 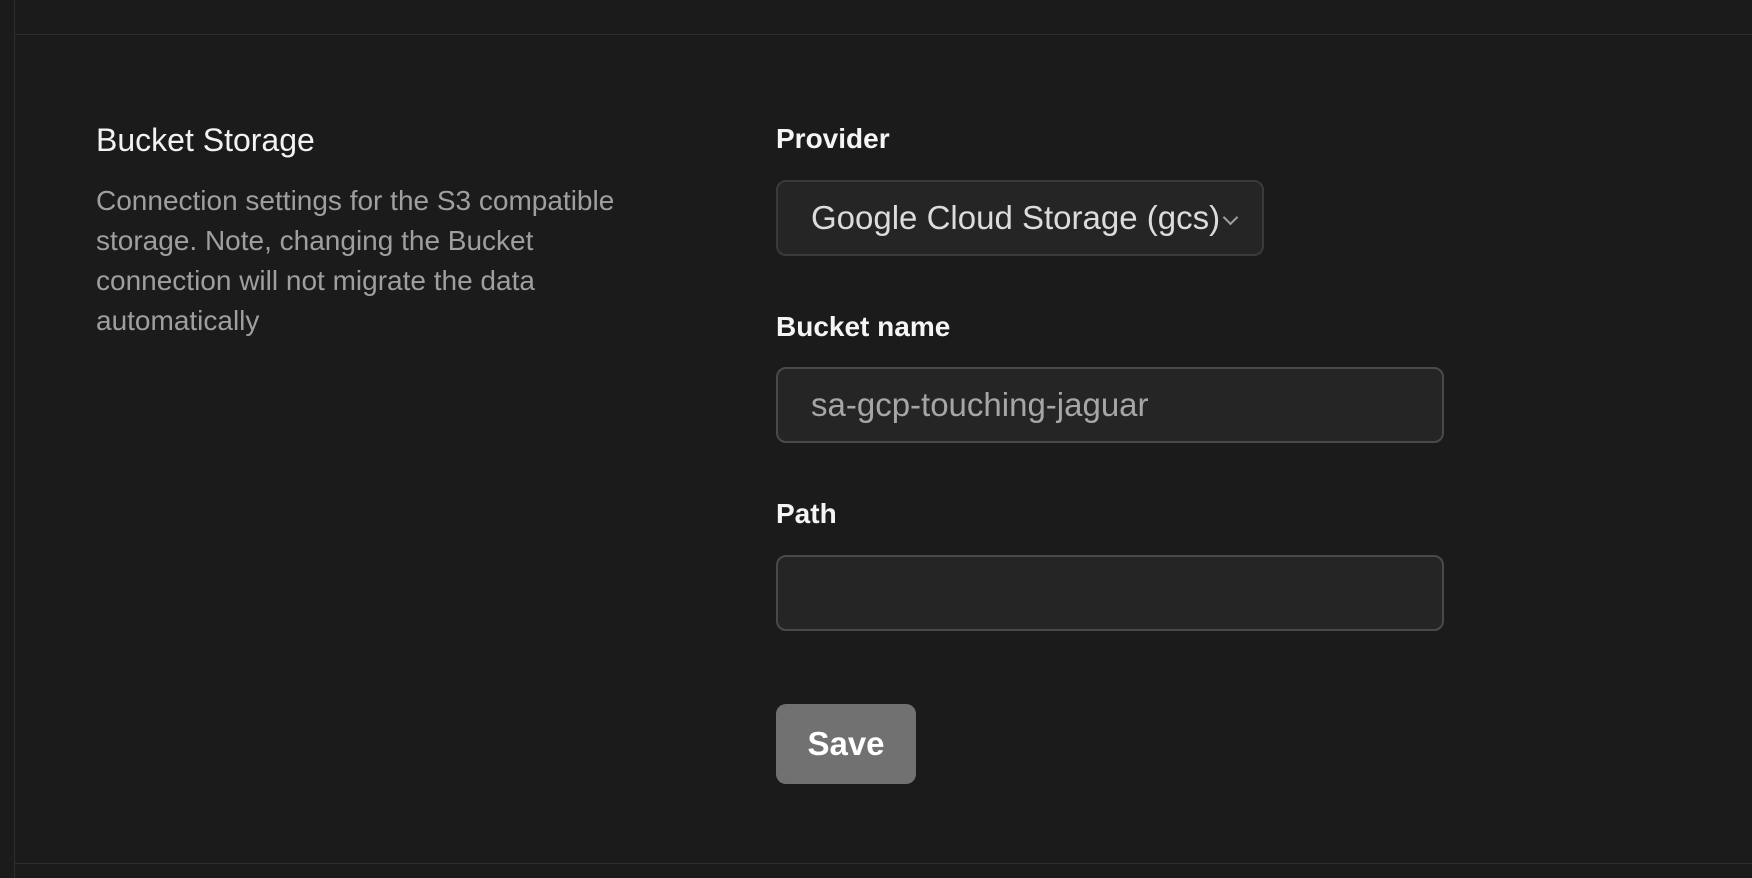 What do you see at coordinates (846, 744) in the screenshot?
I see `save-button: Save` at bounding box center [846, 744].